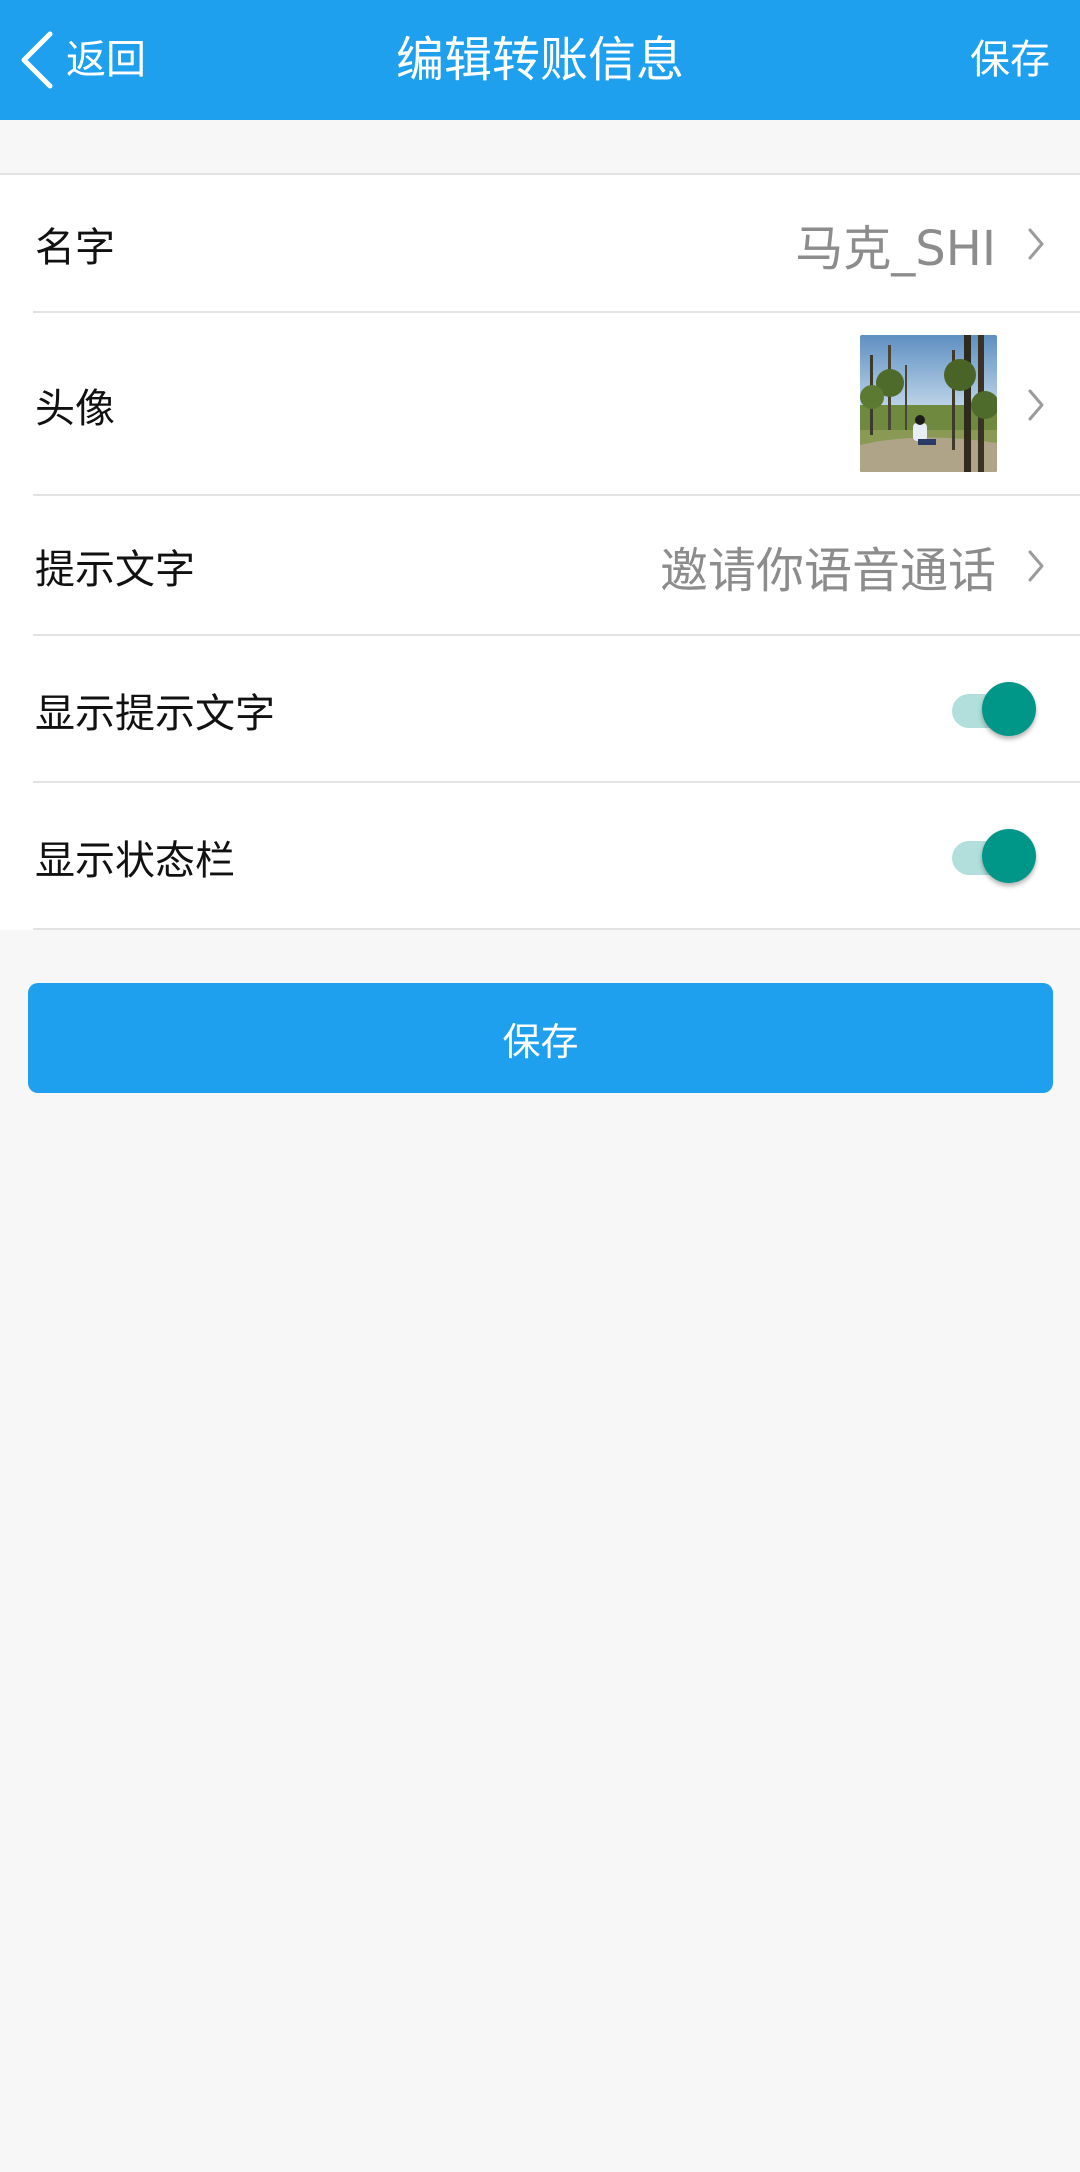 This screenshot has height=2172, width=1080. I want to click on back-button: 返回, so click(82, 60).